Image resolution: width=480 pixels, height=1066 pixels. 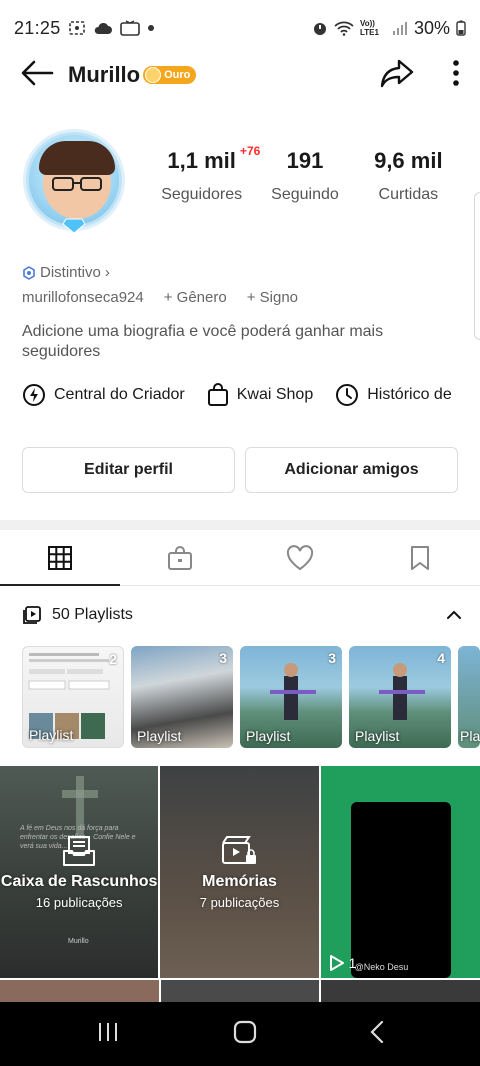 I want to click on lock-bag-icon, so click(x=180, y=557).